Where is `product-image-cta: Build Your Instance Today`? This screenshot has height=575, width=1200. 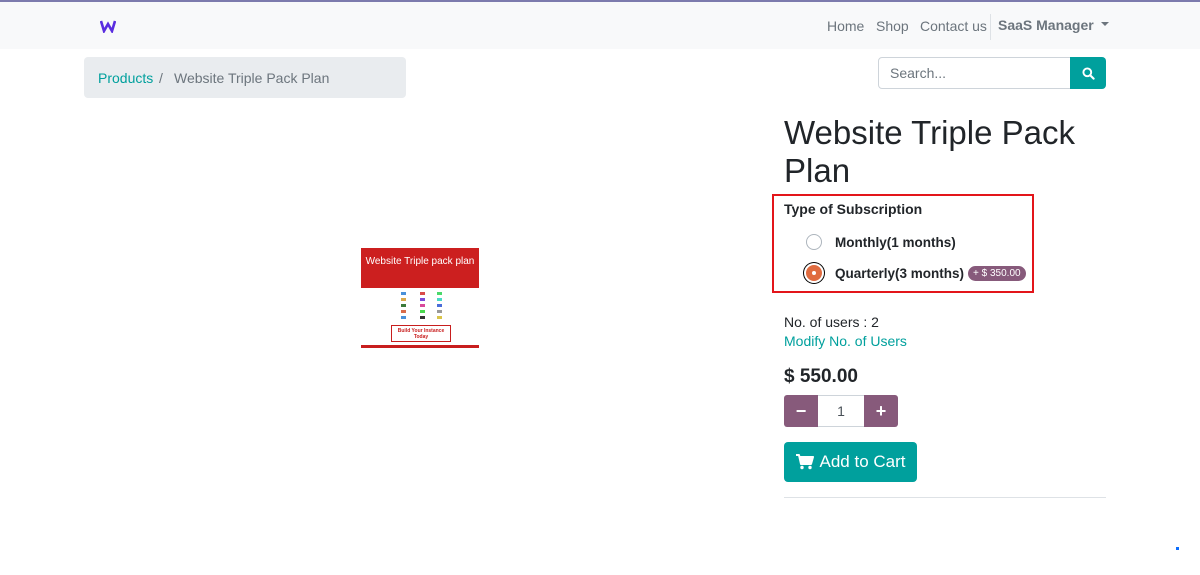
product-image-cta: Build Your Instance Today is located at coordinates (421, 333).